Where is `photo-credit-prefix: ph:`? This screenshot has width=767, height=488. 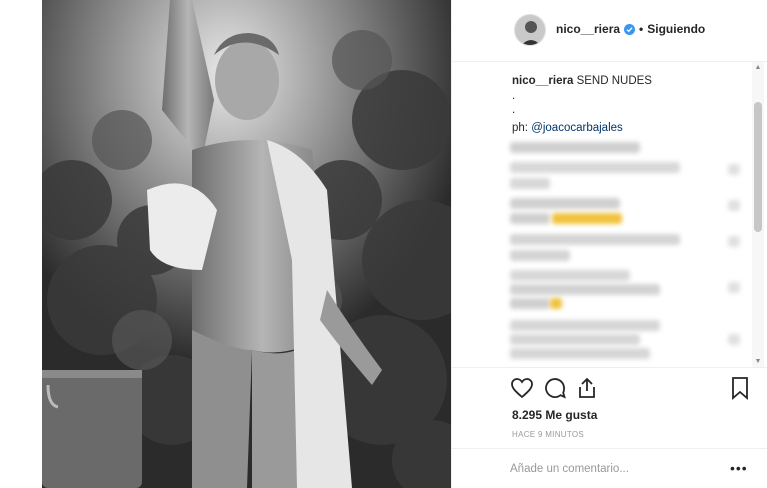 photo-credit-prefix: ph: is located at coordinates (522, 128).